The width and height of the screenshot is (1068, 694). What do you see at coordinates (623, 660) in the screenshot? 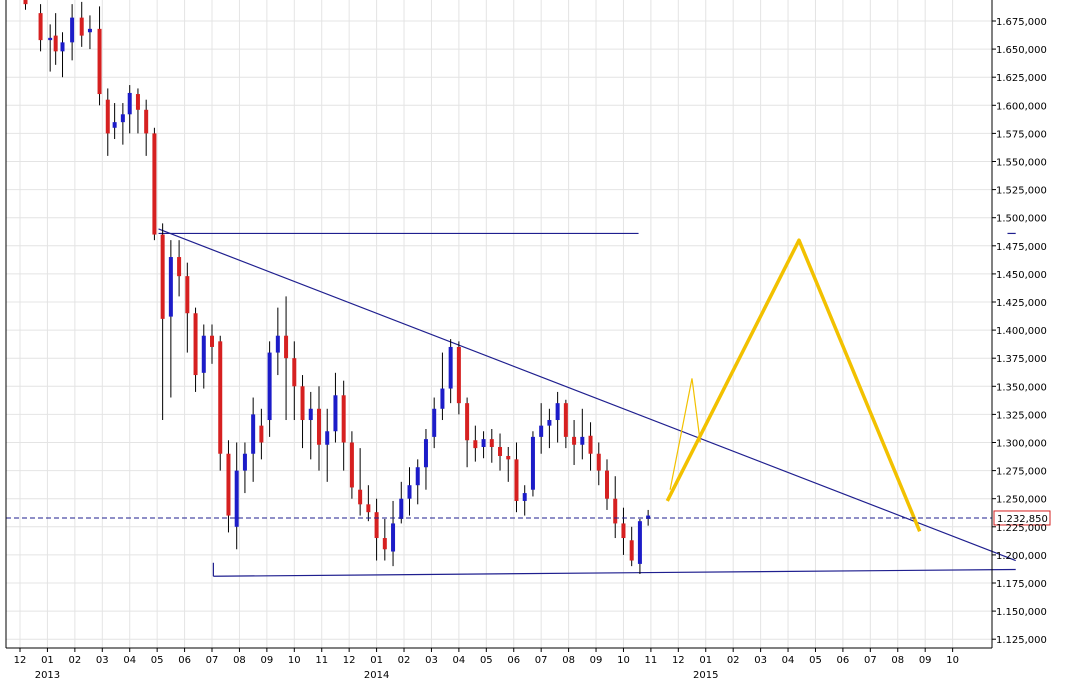
I see `x-tick-label: 10` at bounding box center [623, 660].